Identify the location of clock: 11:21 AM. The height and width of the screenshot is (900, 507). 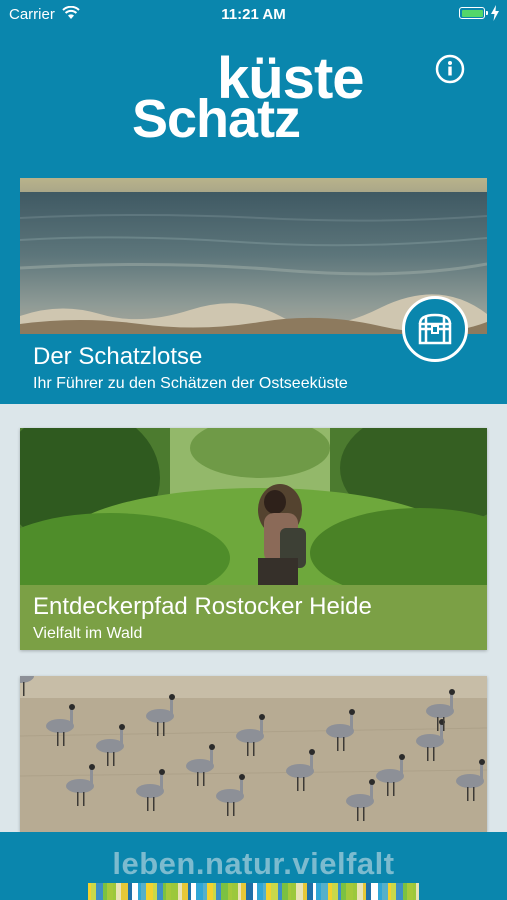
(253, 14).